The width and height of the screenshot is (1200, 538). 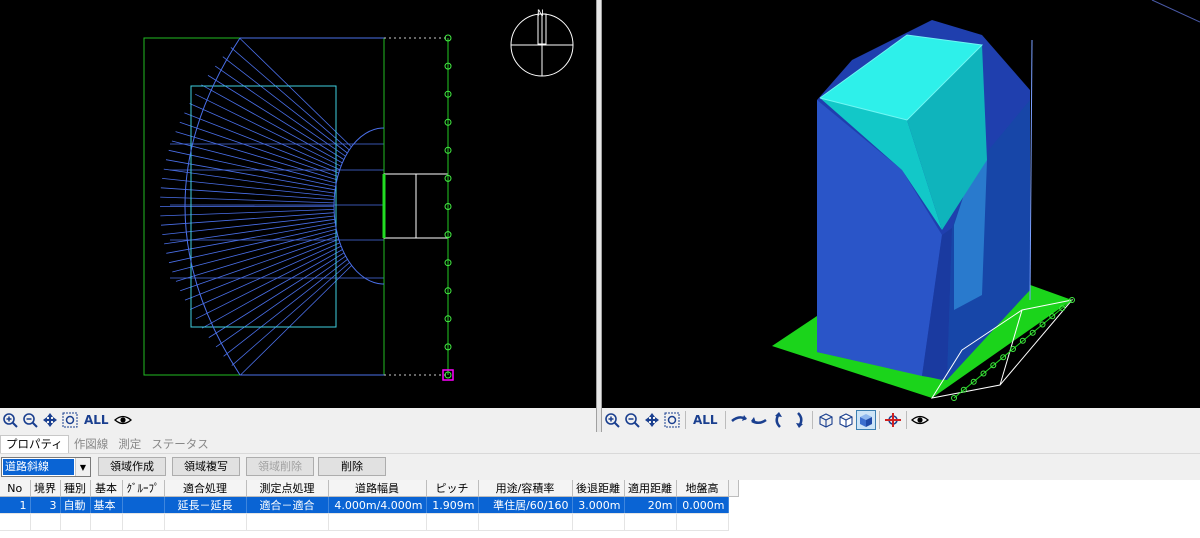 I want to click on compass-label: N, so click(x=540, y=14).